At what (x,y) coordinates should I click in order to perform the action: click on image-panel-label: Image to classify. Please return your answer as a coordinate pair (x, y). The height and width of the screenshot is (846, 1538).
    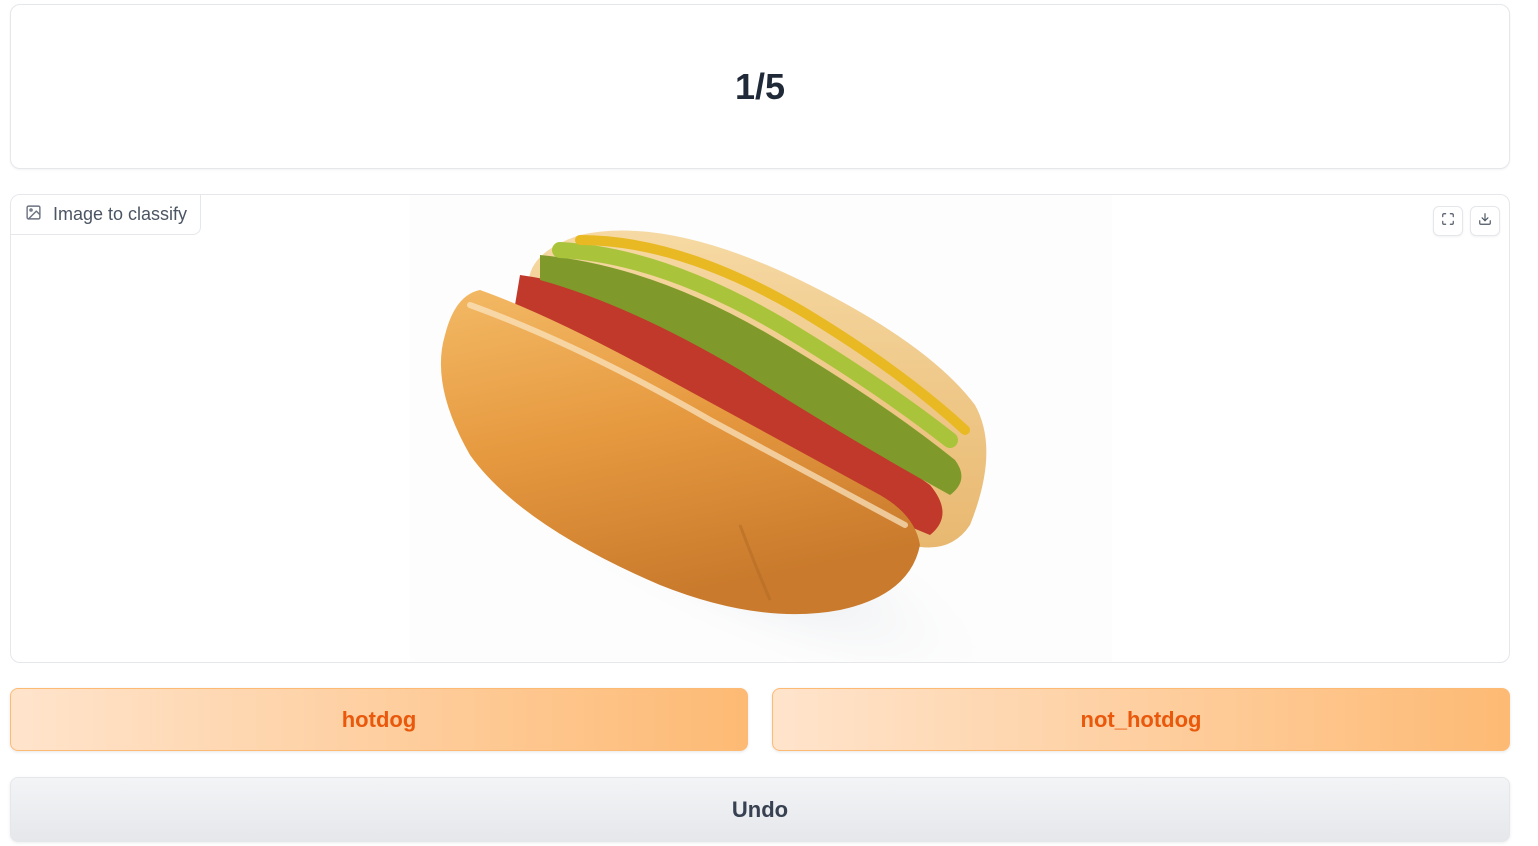
    Looking at the image, I should click on (106, 215).